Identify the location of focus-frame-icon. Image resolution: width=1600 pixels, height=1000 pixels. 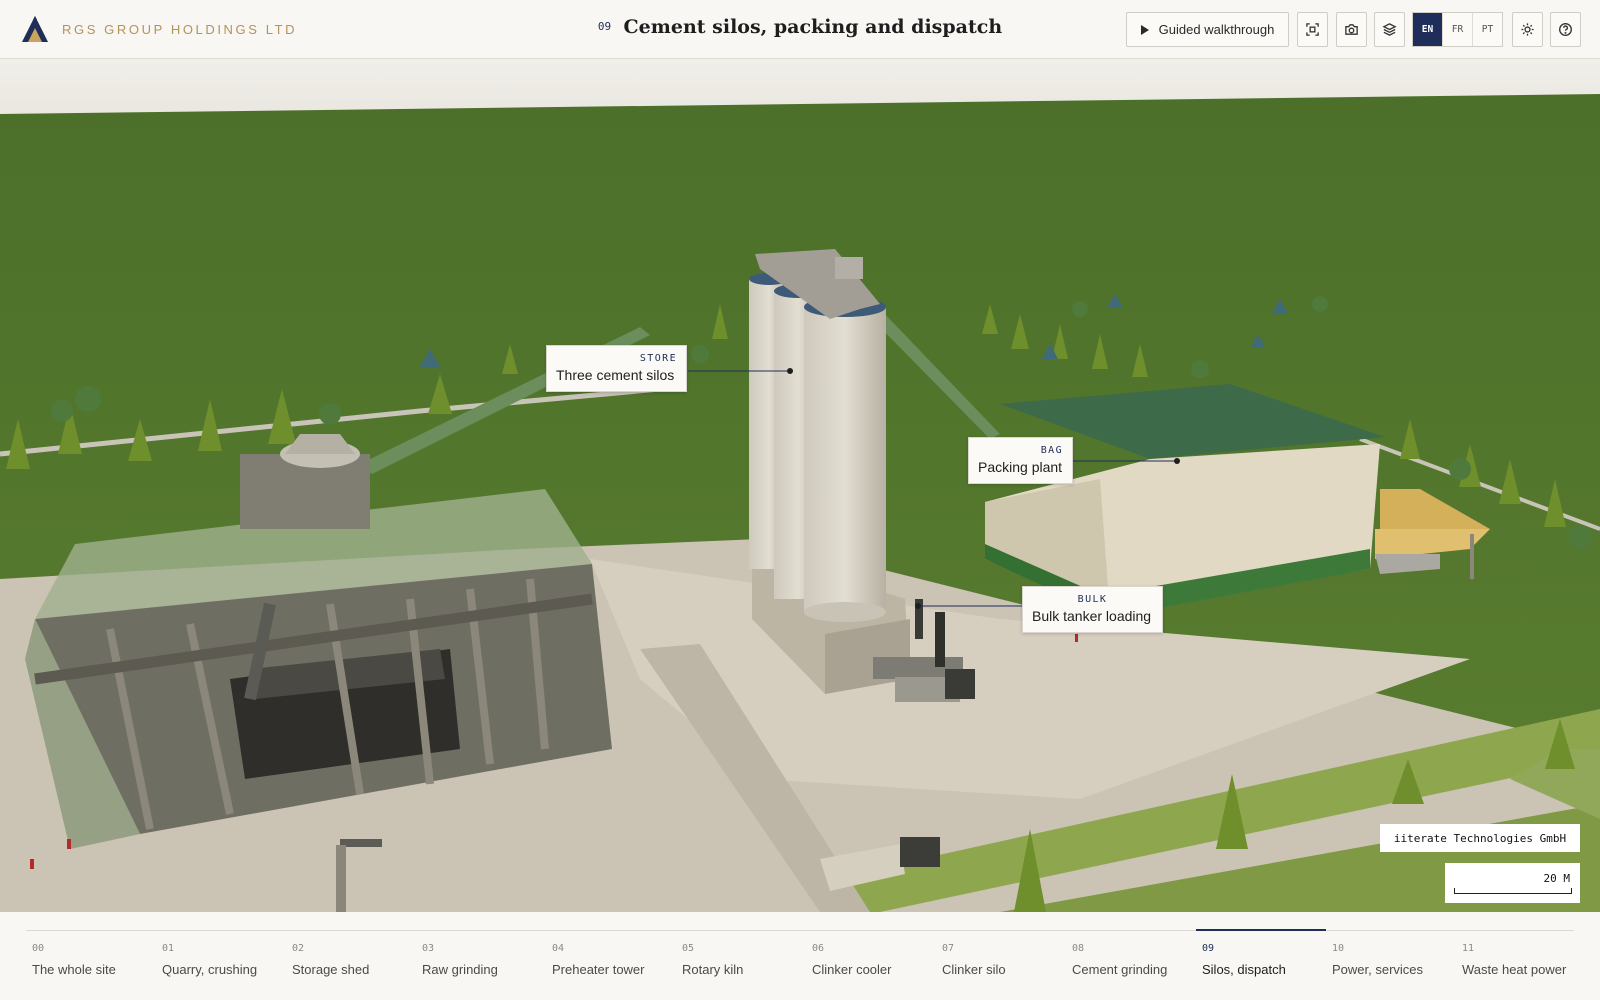
(1312, 29).